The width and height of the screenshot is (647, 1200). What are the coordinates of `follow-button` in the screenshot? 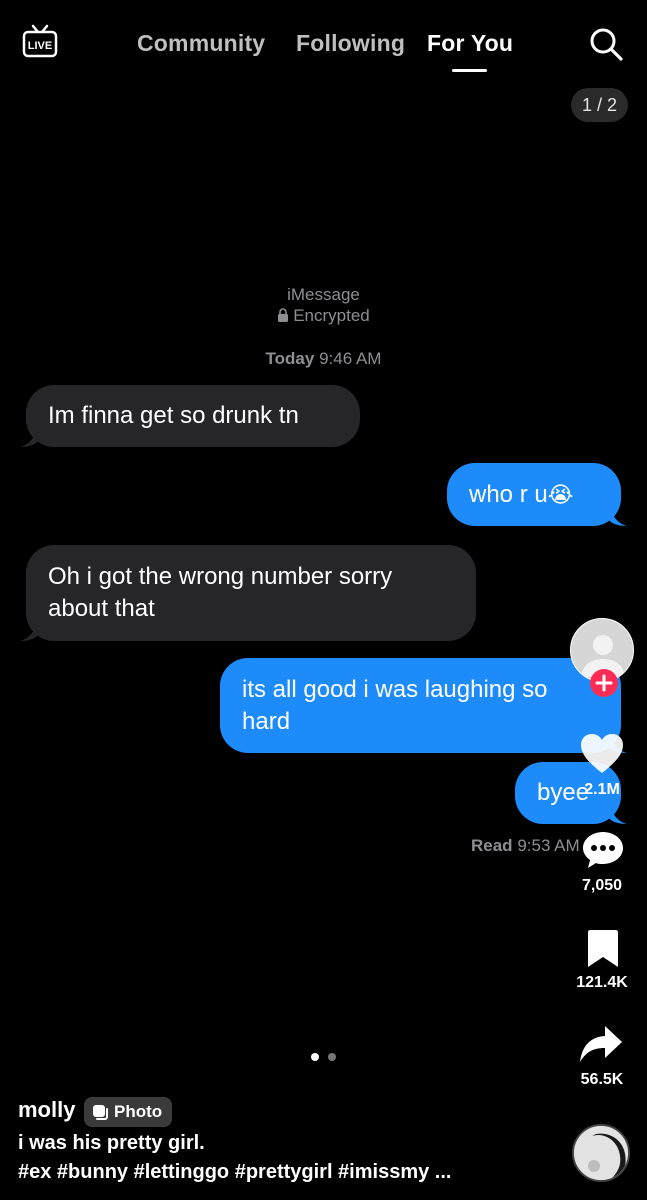 It's located at (604, 683).